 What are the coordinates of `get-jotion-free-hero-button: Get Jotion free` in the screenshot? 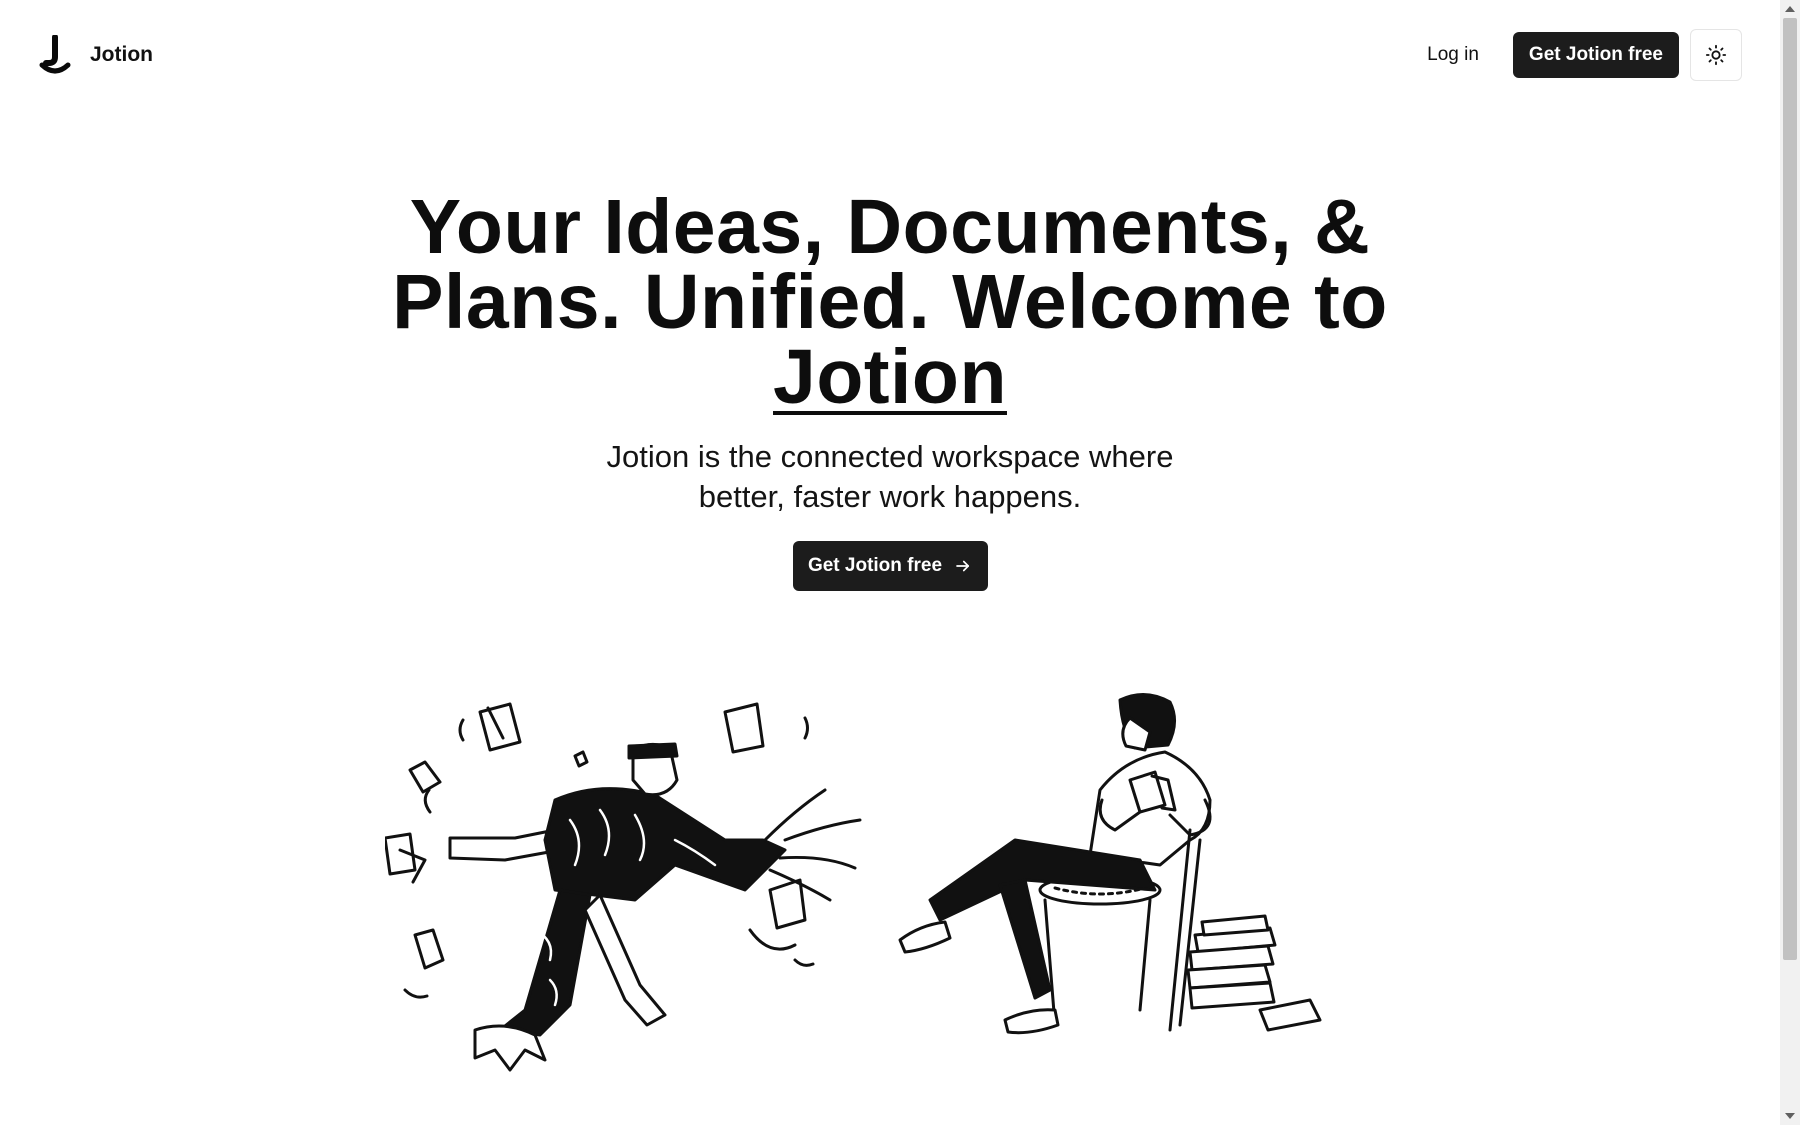 It's located at (890, 566).